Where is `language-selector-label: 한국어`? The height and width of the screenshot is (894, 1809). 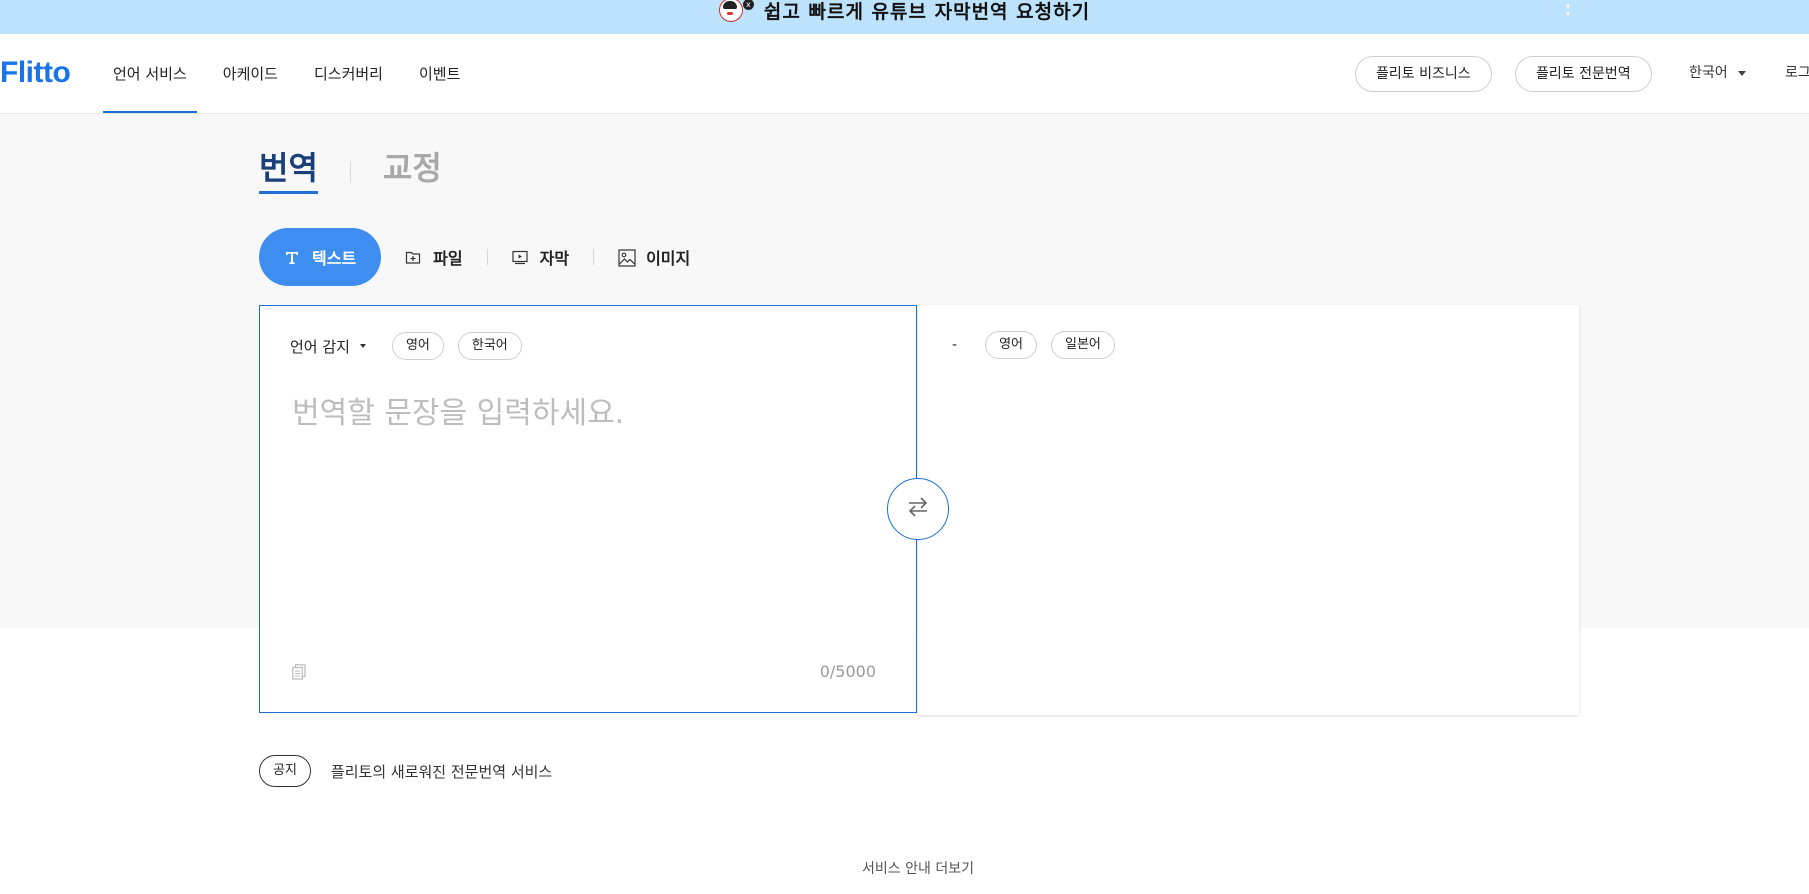
language-selector-label: 한국어 is located at coordinates (1708, 73).